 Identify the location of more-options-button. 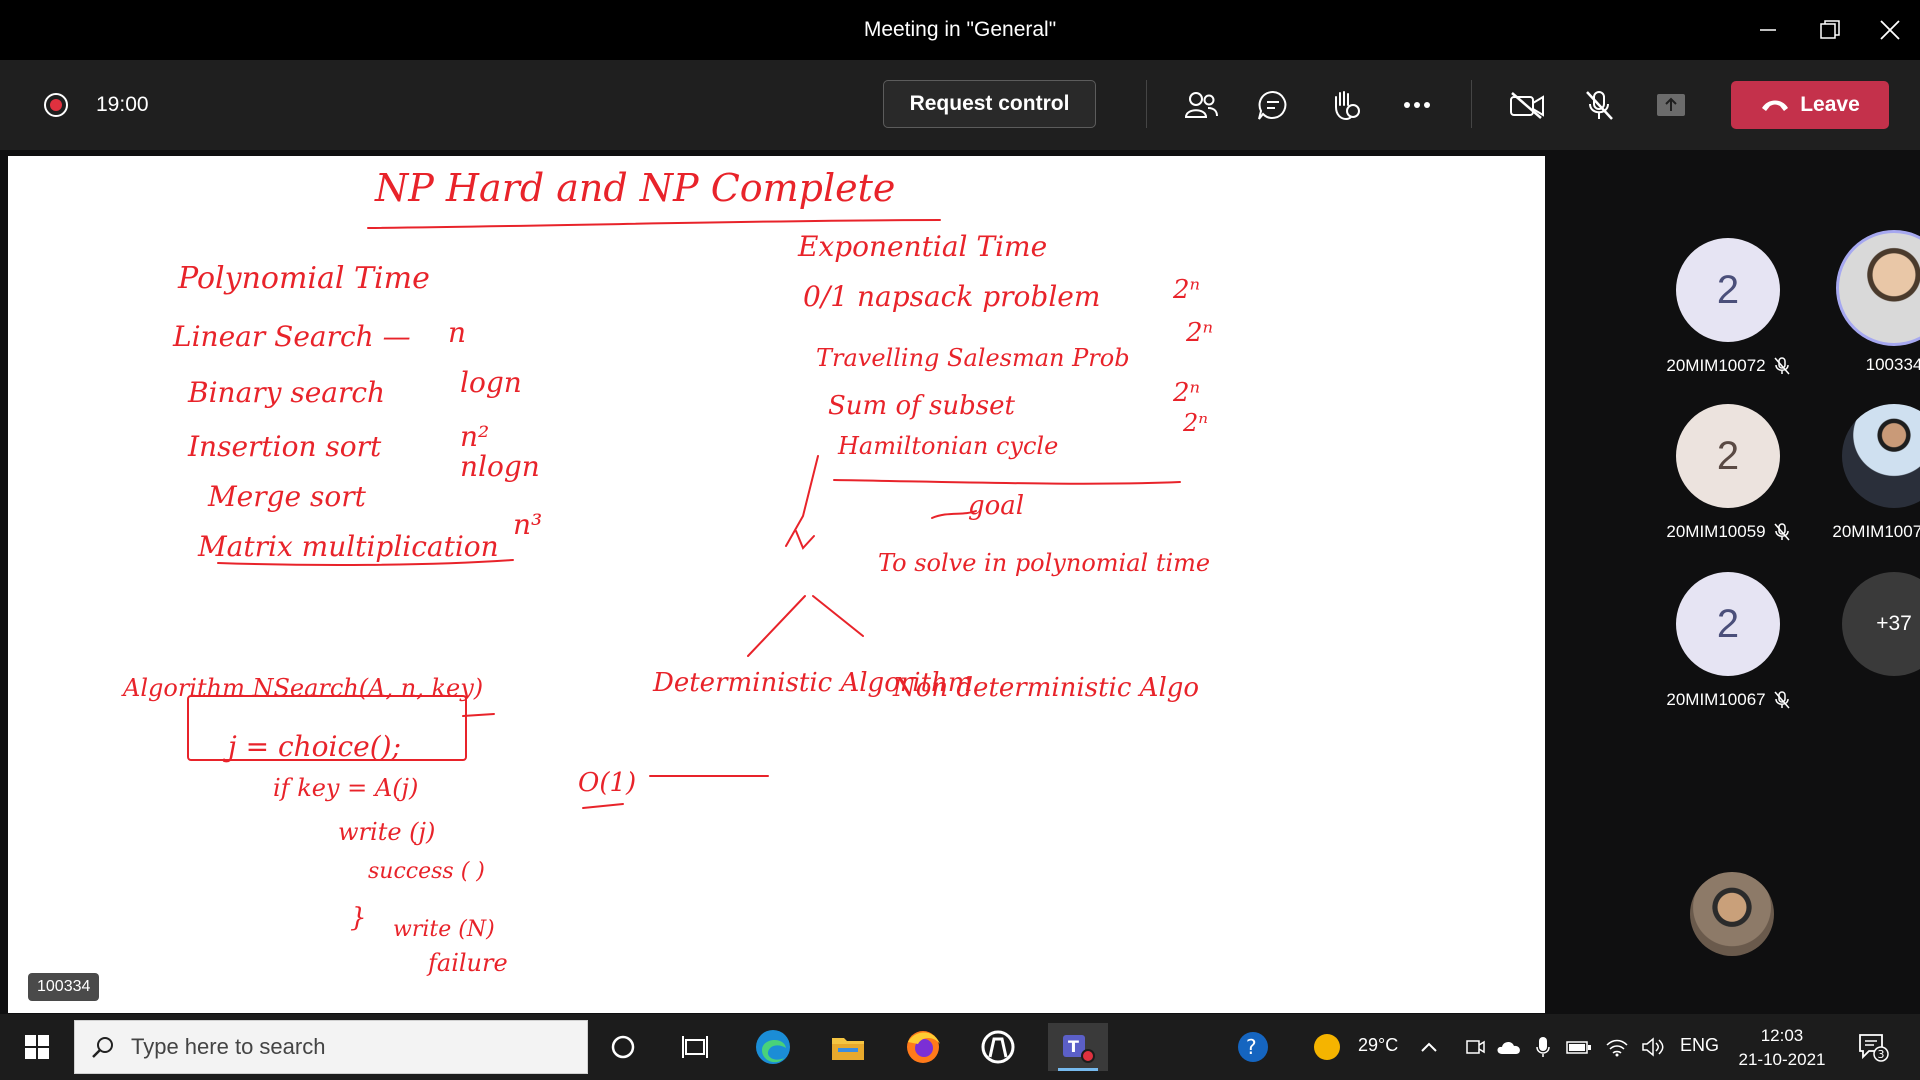
(1417, 105).